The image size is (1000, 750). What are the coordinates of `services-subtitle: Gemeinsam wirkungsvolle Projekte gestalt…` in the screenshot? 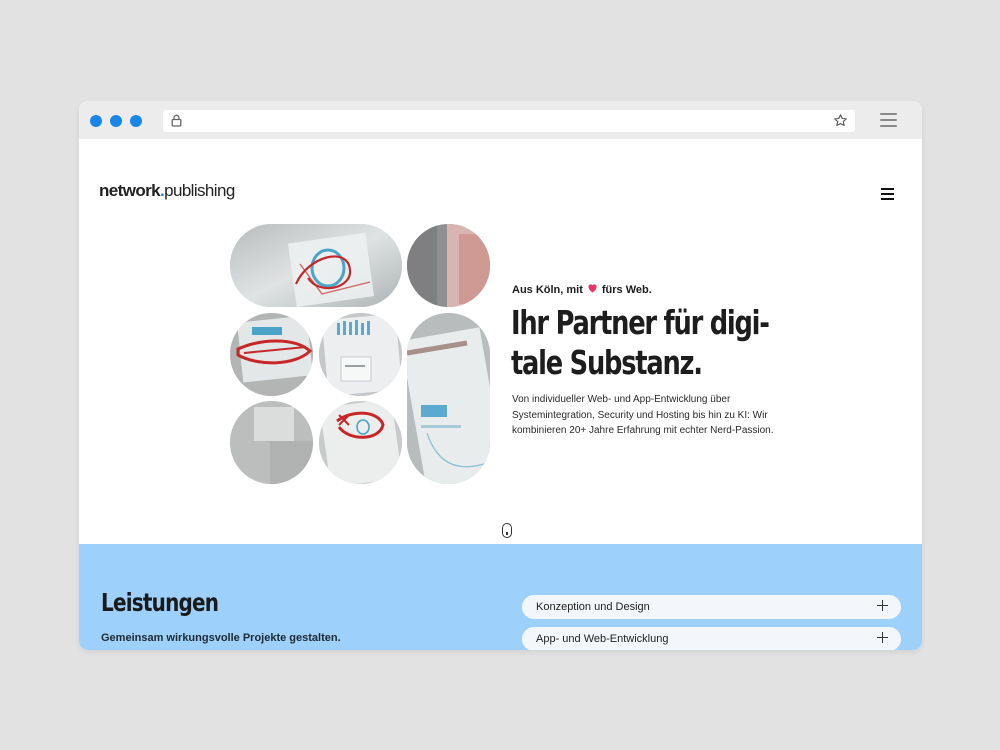 It's located at (221, 638).